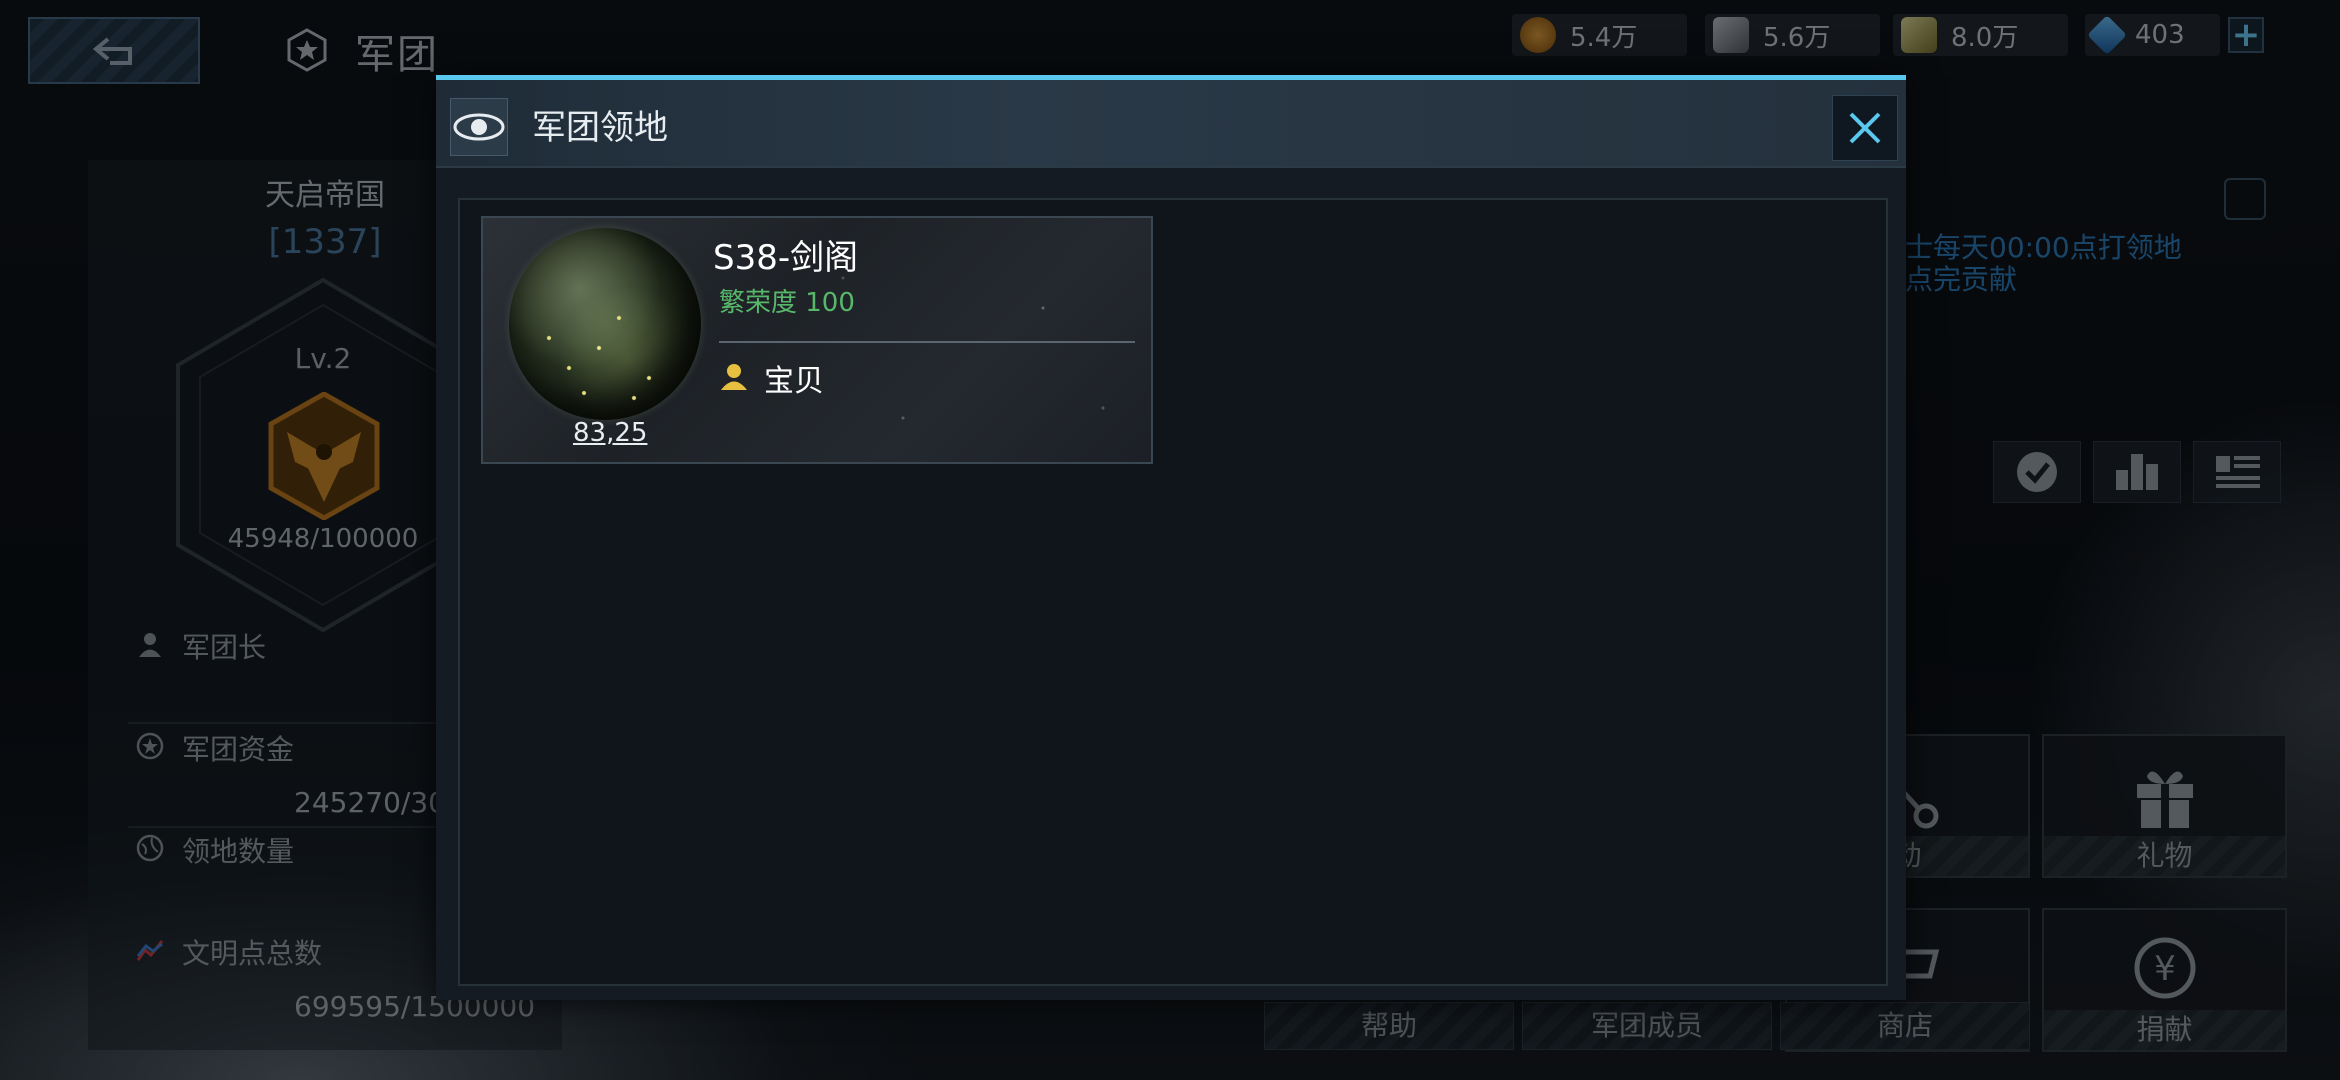  Describe the element at coordinates (600, 128) in the screenshot. I see `modal-title: 军团领地` at that location.